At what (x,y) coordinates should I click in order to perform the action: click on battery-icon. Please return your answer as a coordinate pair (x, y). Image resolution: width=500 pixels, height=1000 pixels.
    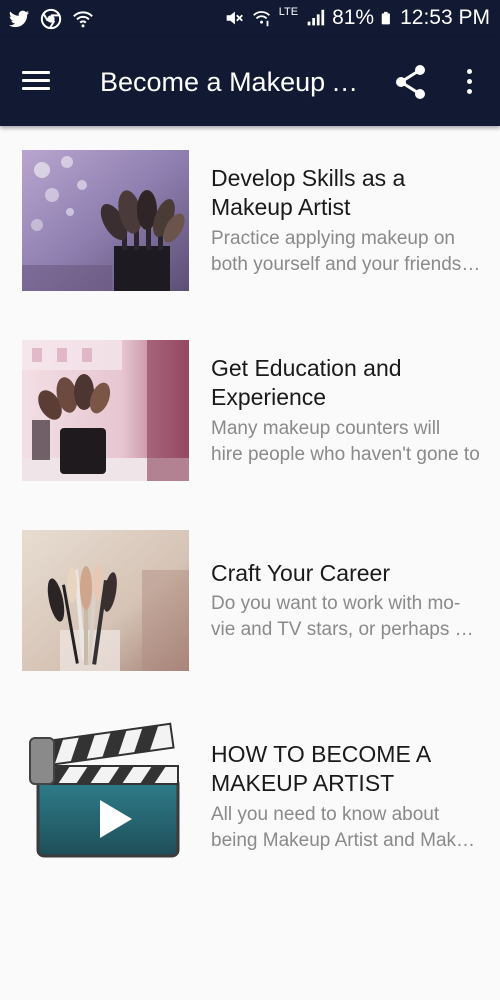
    Looking at the image, I should click on (386, 18).